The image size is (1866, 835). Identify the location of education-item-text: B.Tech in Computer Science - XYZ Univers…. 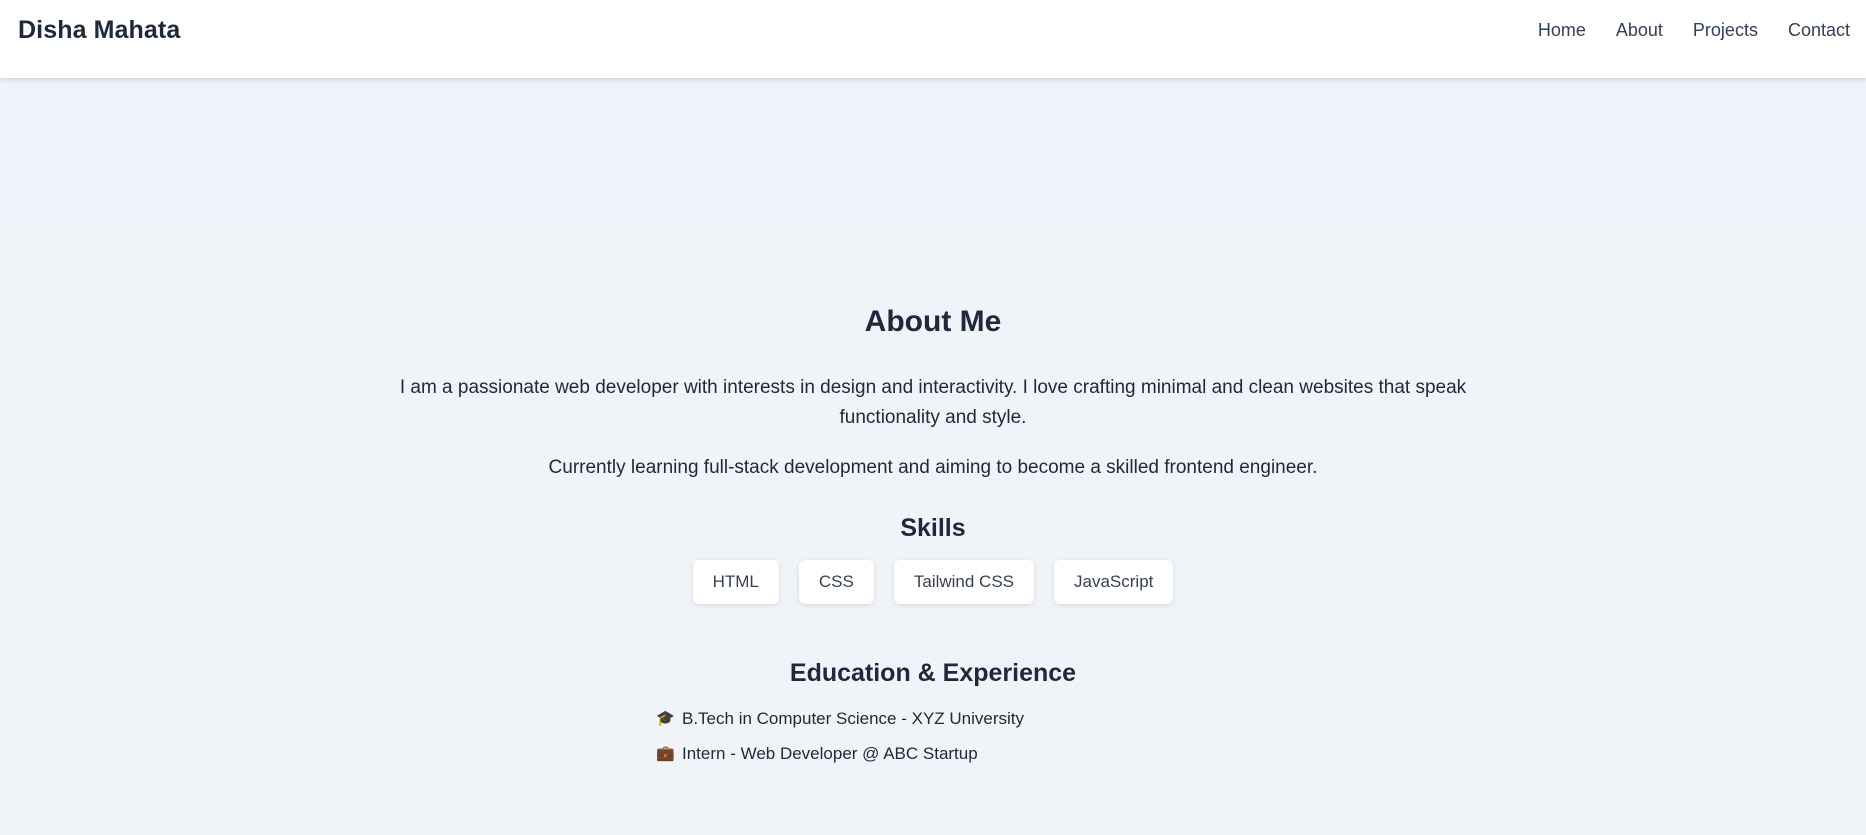
(853, 718).